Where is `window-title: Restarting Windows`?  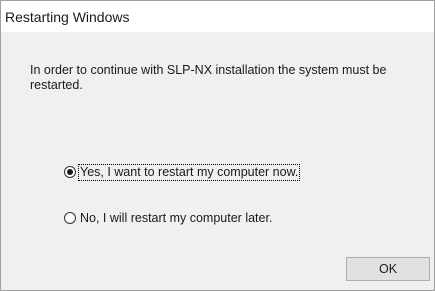 window-title: Restarting Windows is located at coordinates (67, 17).